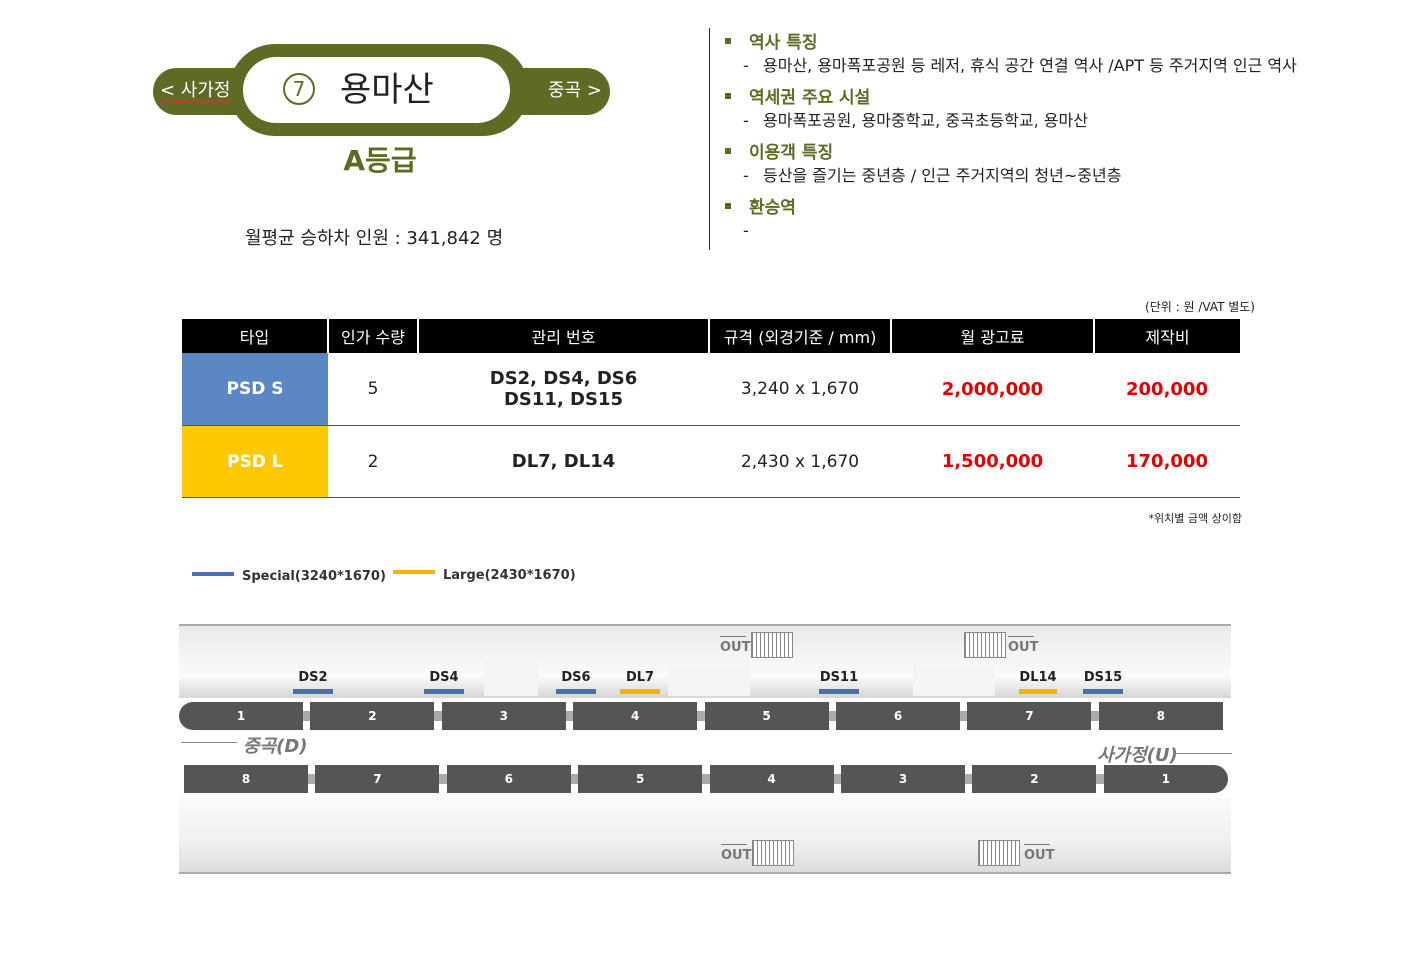 This screenshot has width=1423, height=971. Describe the element at coordinates (414, 572) in the screenshot. I see `large-legend-swatch` at that location.